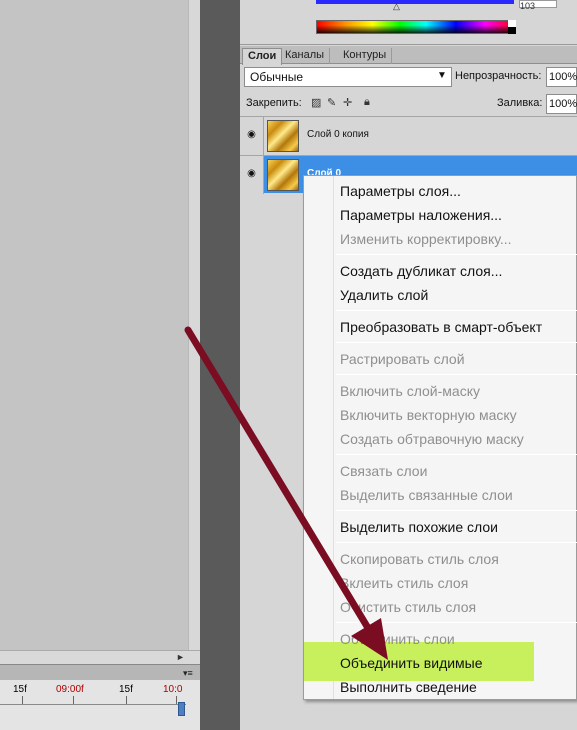 The width and height of the screenshot is (577, 730). What do you see at coordinates (180, 657) in the screenshot?
I see `scroll-right-arrow-icon: ►` at bounding box center [180, 657].